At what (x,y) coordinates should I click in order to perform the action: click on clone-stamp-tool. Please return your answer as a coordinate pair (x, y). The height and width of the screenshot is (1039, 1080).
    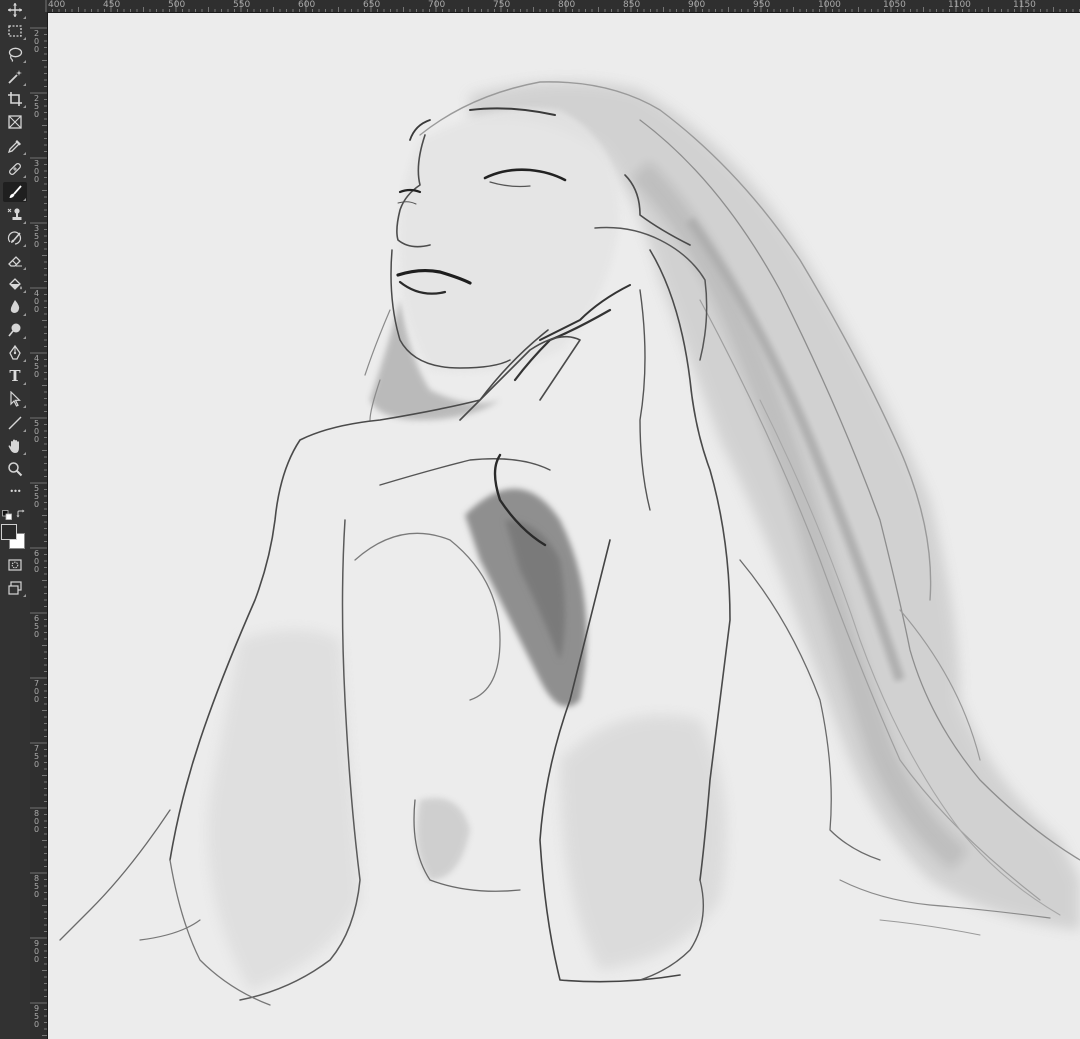
    Looking at the image, I should click on (15, 215).